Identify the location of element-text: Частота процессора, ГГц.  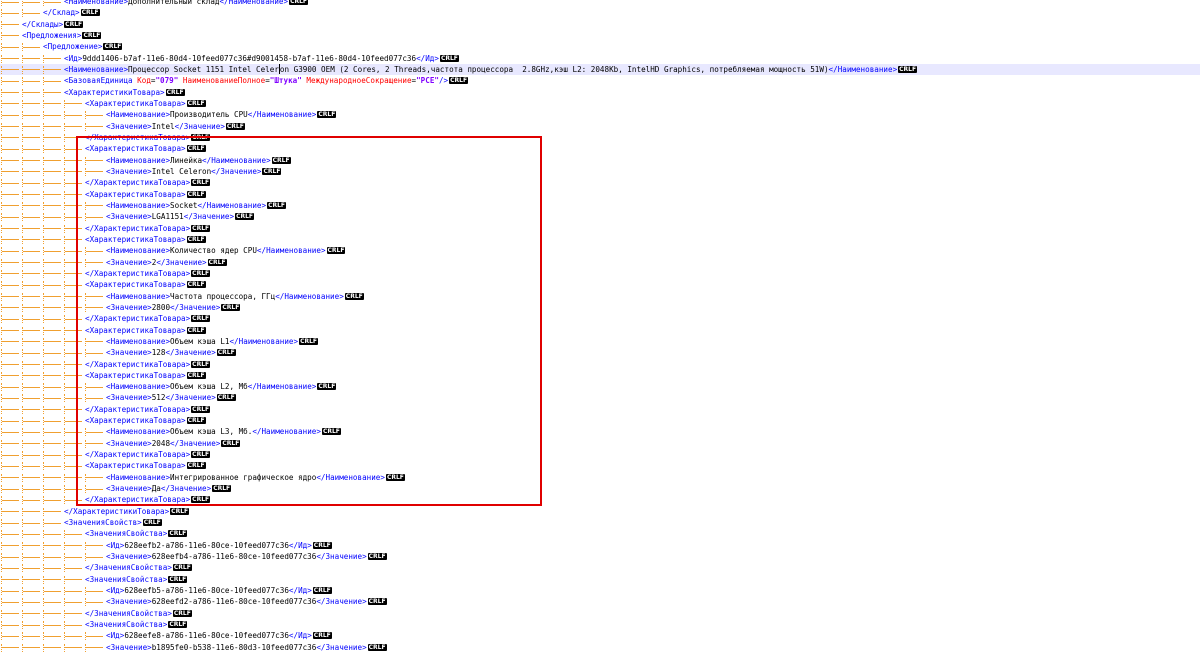
(223, 296).